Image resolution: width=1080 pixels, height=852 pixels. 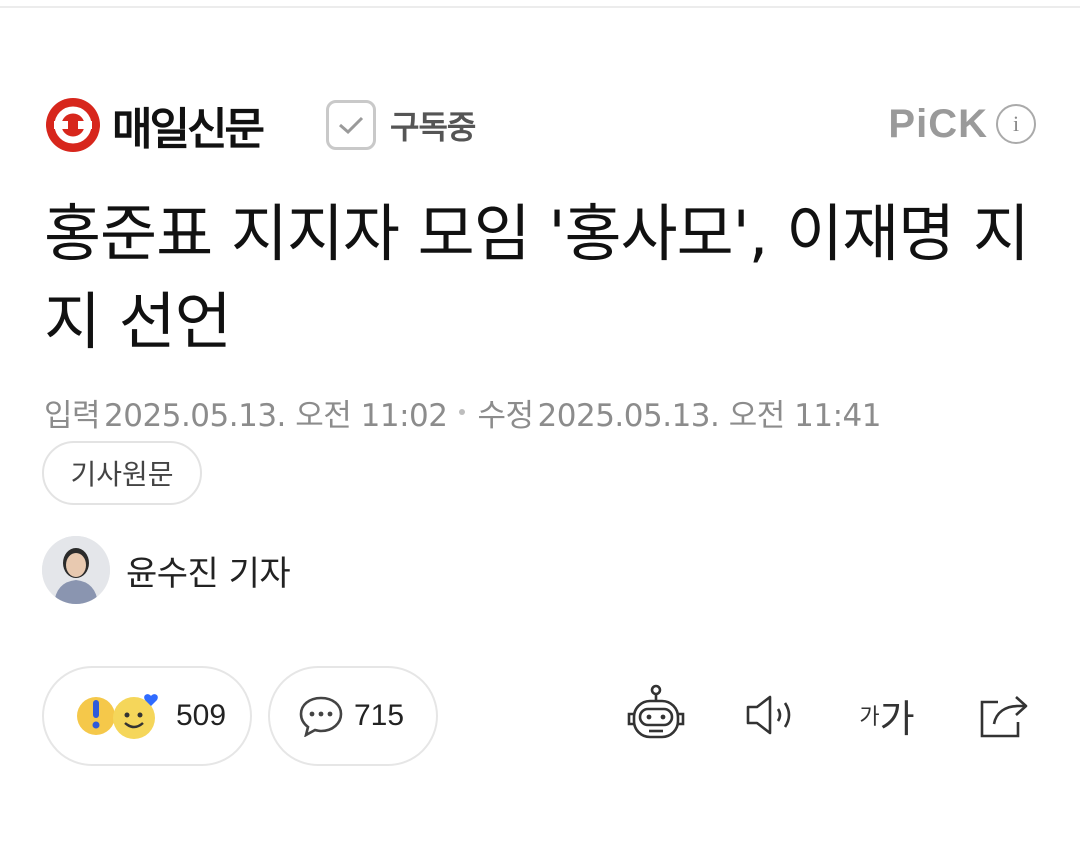 What do you see at coordinates (433, 127) in the screenshot?
I see `subscribe-label: 구독중` at bounding box center [433, 127].